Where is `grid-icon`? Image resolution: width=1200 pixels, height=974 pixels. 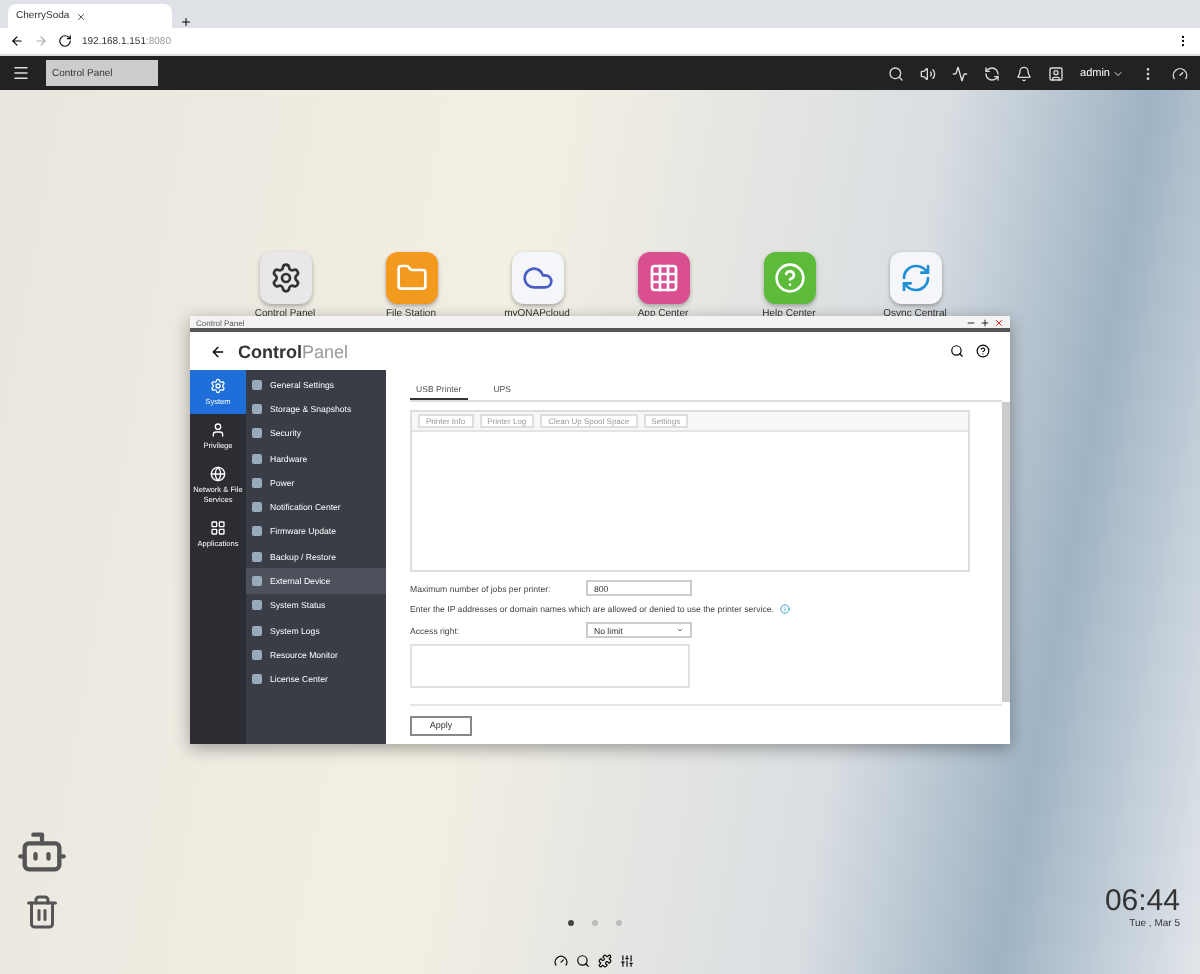
grid-icon is located at coordinates (218, 527).